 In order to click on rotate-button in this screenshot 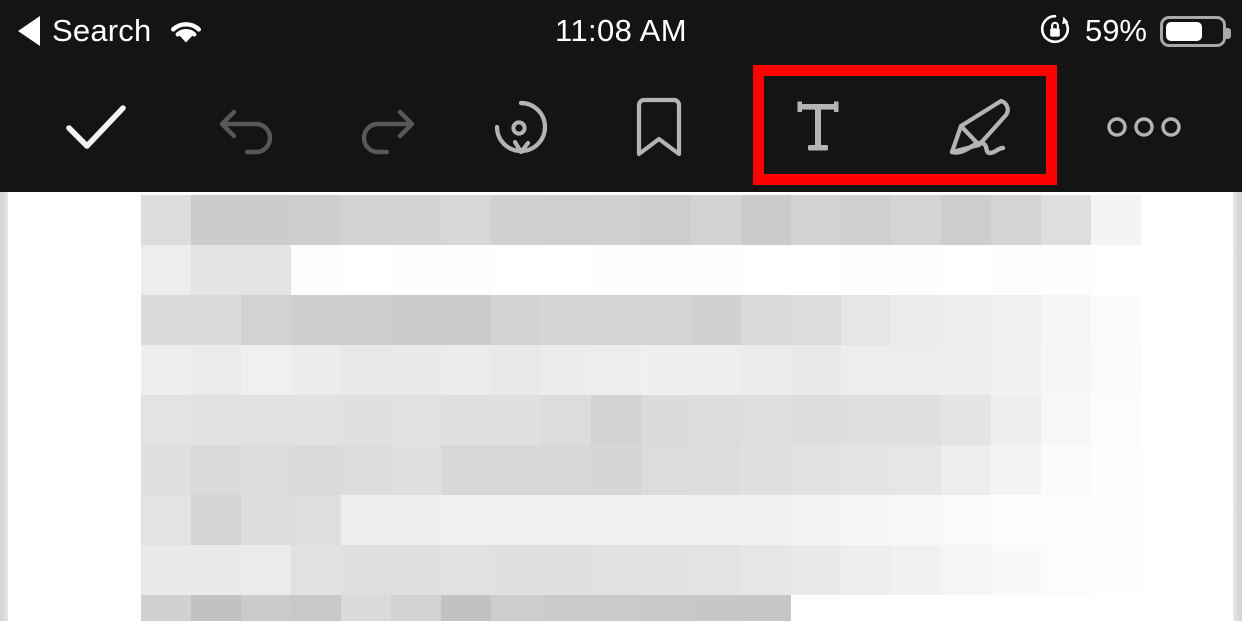, I will do `click(521, 127)`.